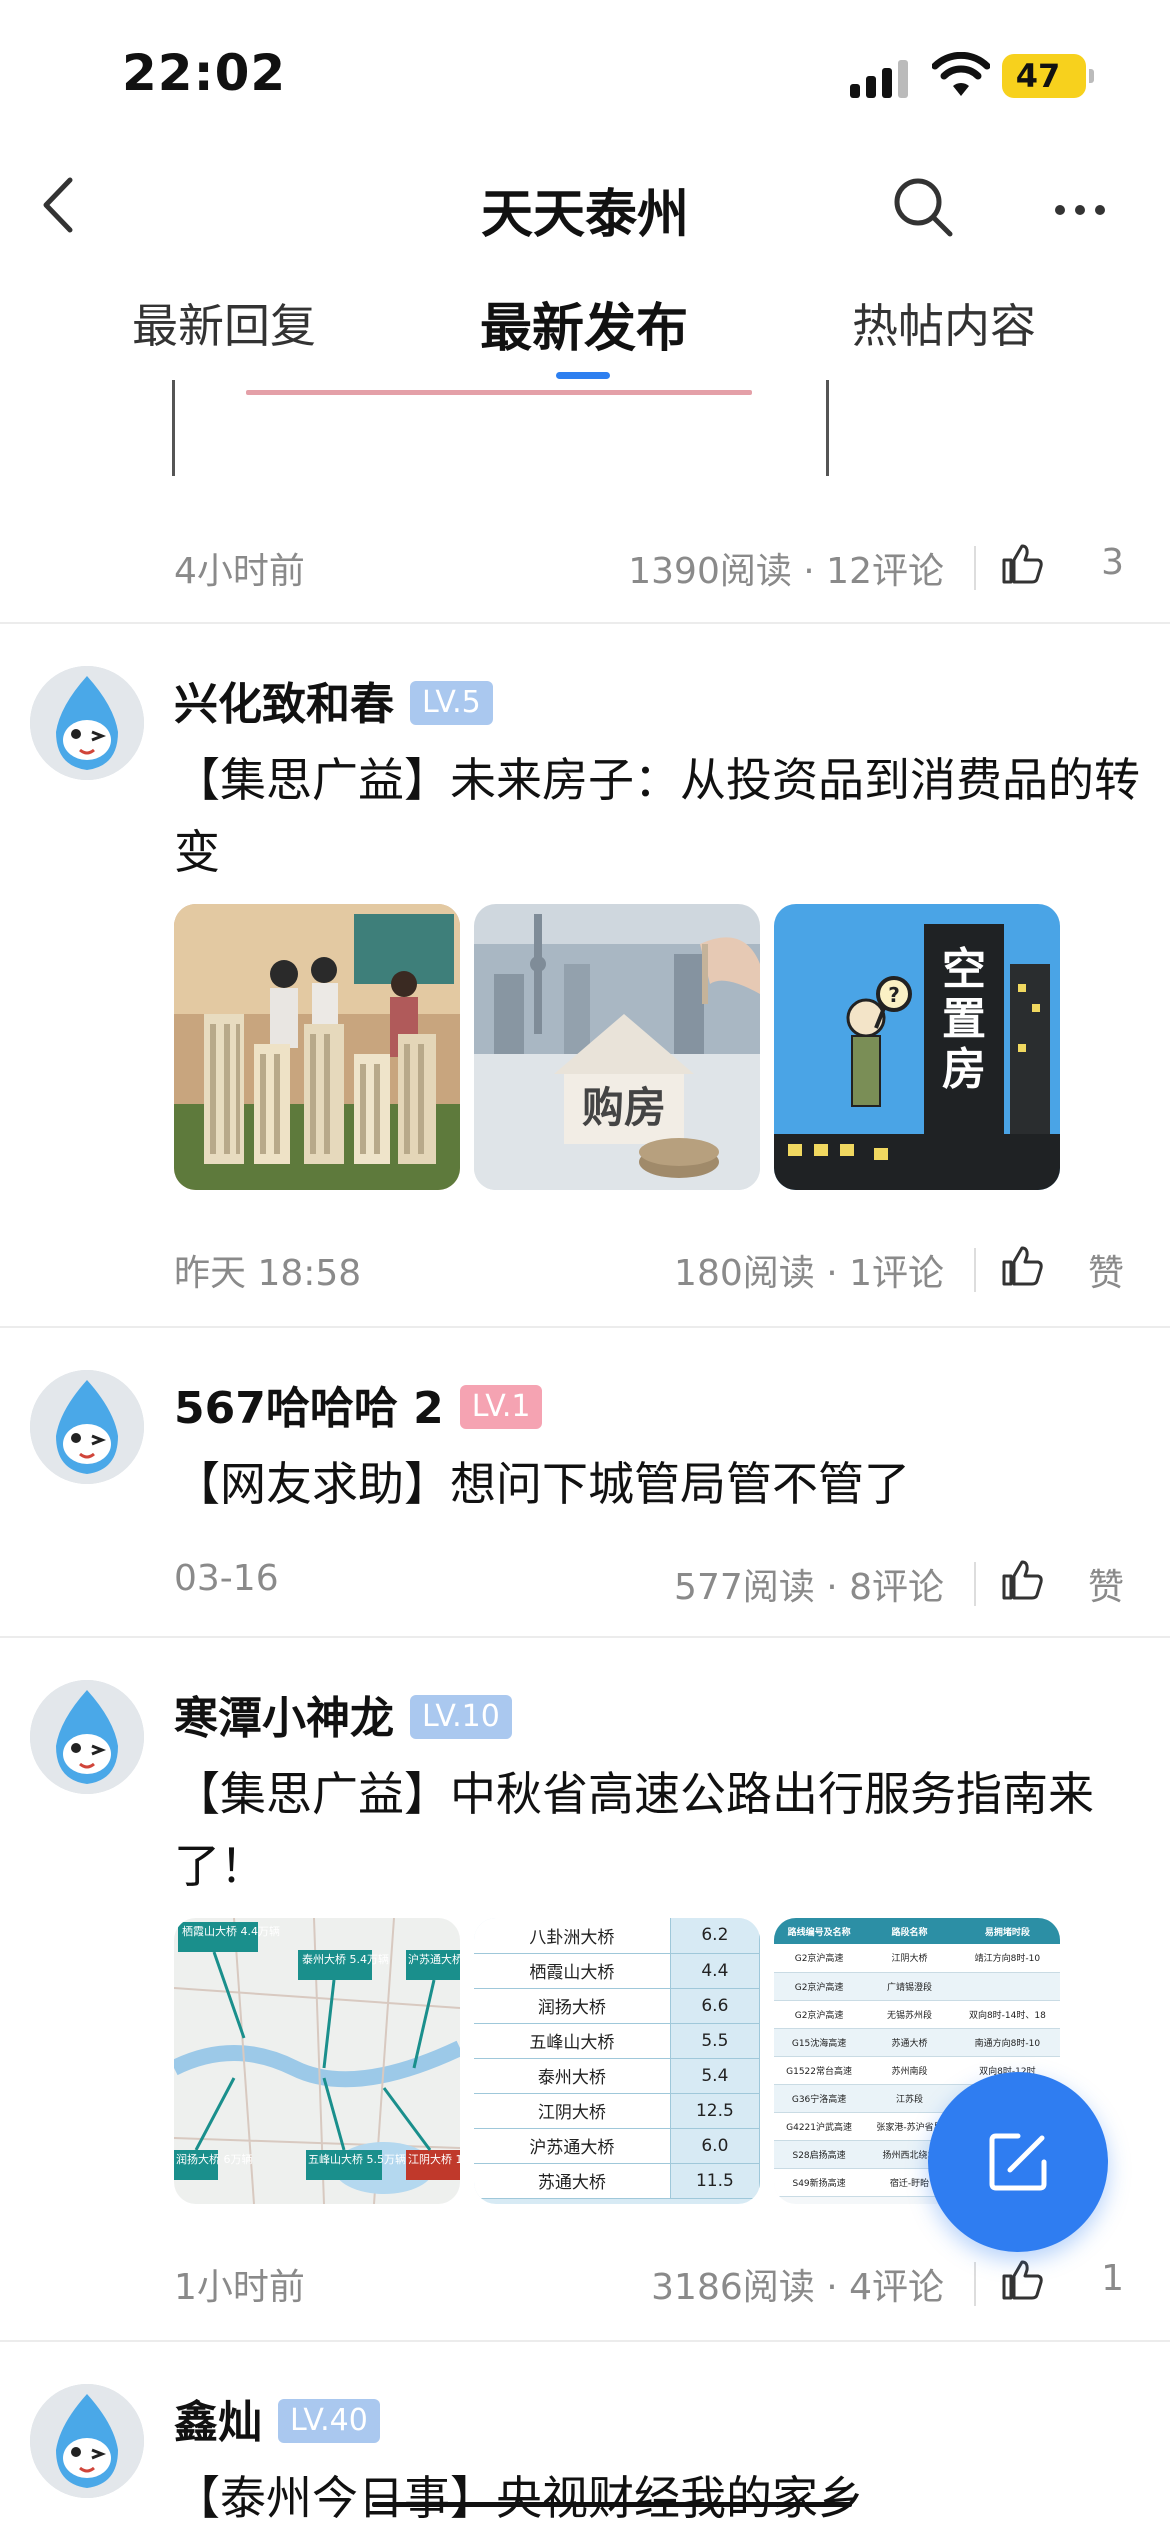 The image size is (1170, 2532). I want to click on compose-button, so click(1018, 2162).